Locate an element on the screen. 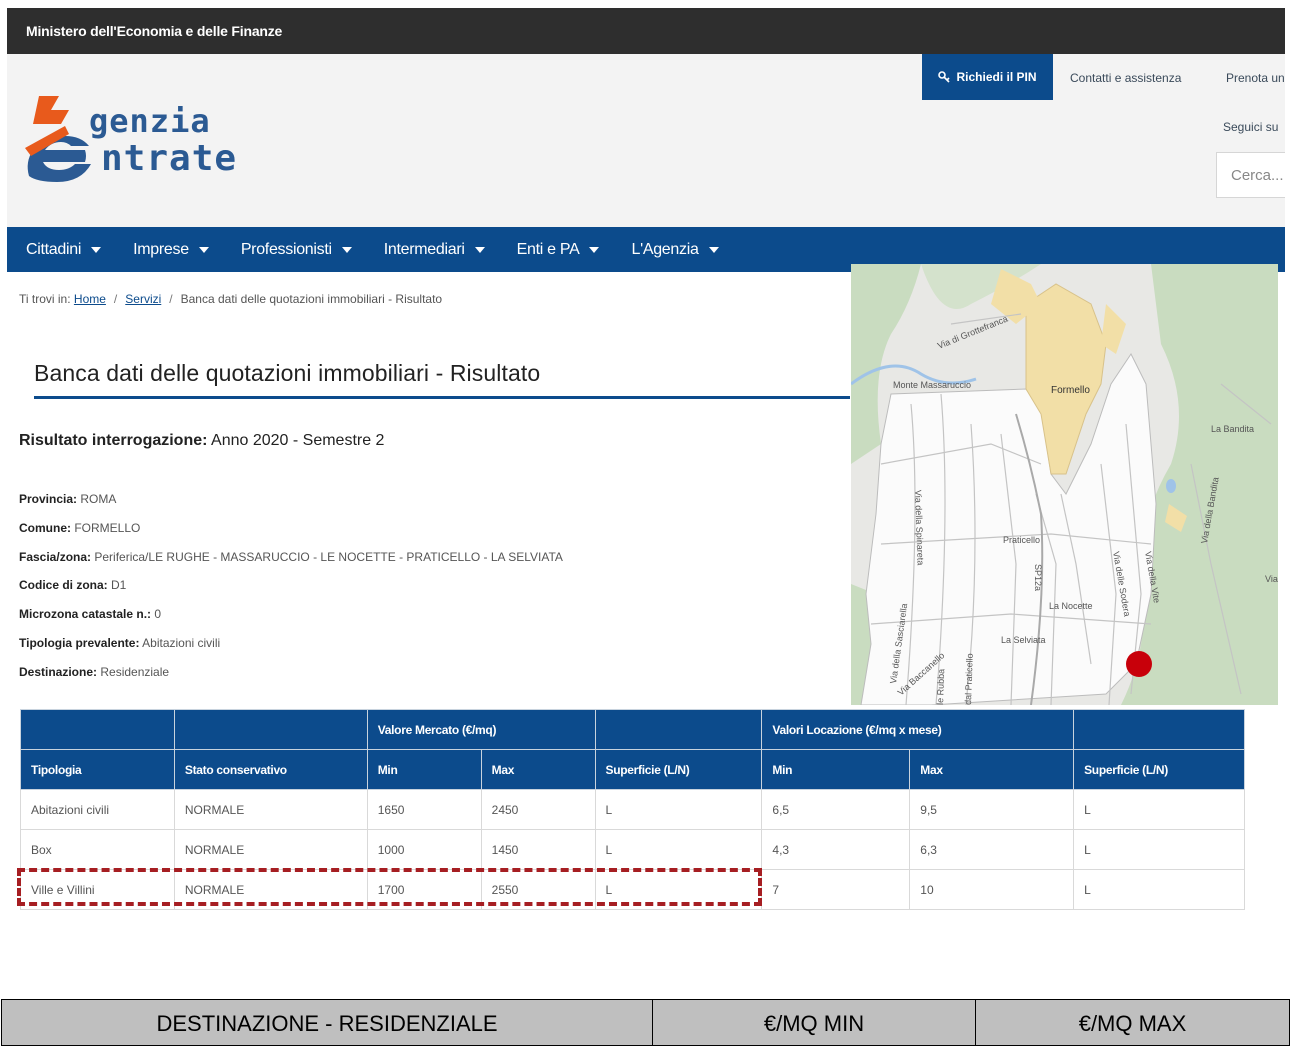 The height and width of the screenshot is (1046, 1290). table-row: Abitazioni civili NORMALE 1650 2450 L 6,5 9,5 L is located at coordinates (632, 809).